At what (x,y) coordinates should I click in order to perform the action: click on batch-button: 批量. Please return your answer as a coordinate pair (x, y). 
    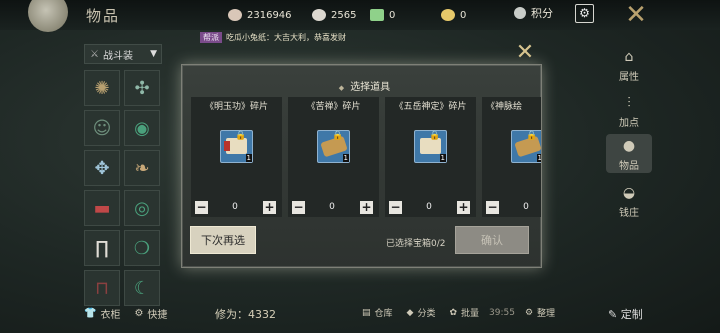
    Looking at the image, I should click on (470, 312).